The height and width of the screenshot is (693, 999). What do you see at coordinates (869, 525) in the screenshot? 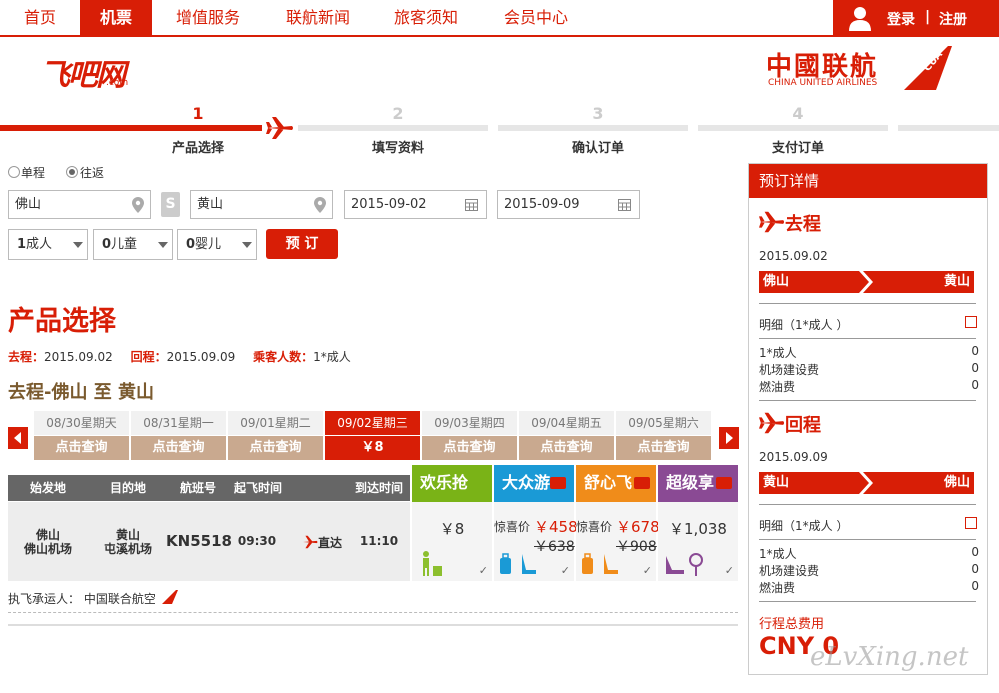
I see `inbound-detail-toggle: 明细（1*成人 ）` at bounding box center [869, 525].